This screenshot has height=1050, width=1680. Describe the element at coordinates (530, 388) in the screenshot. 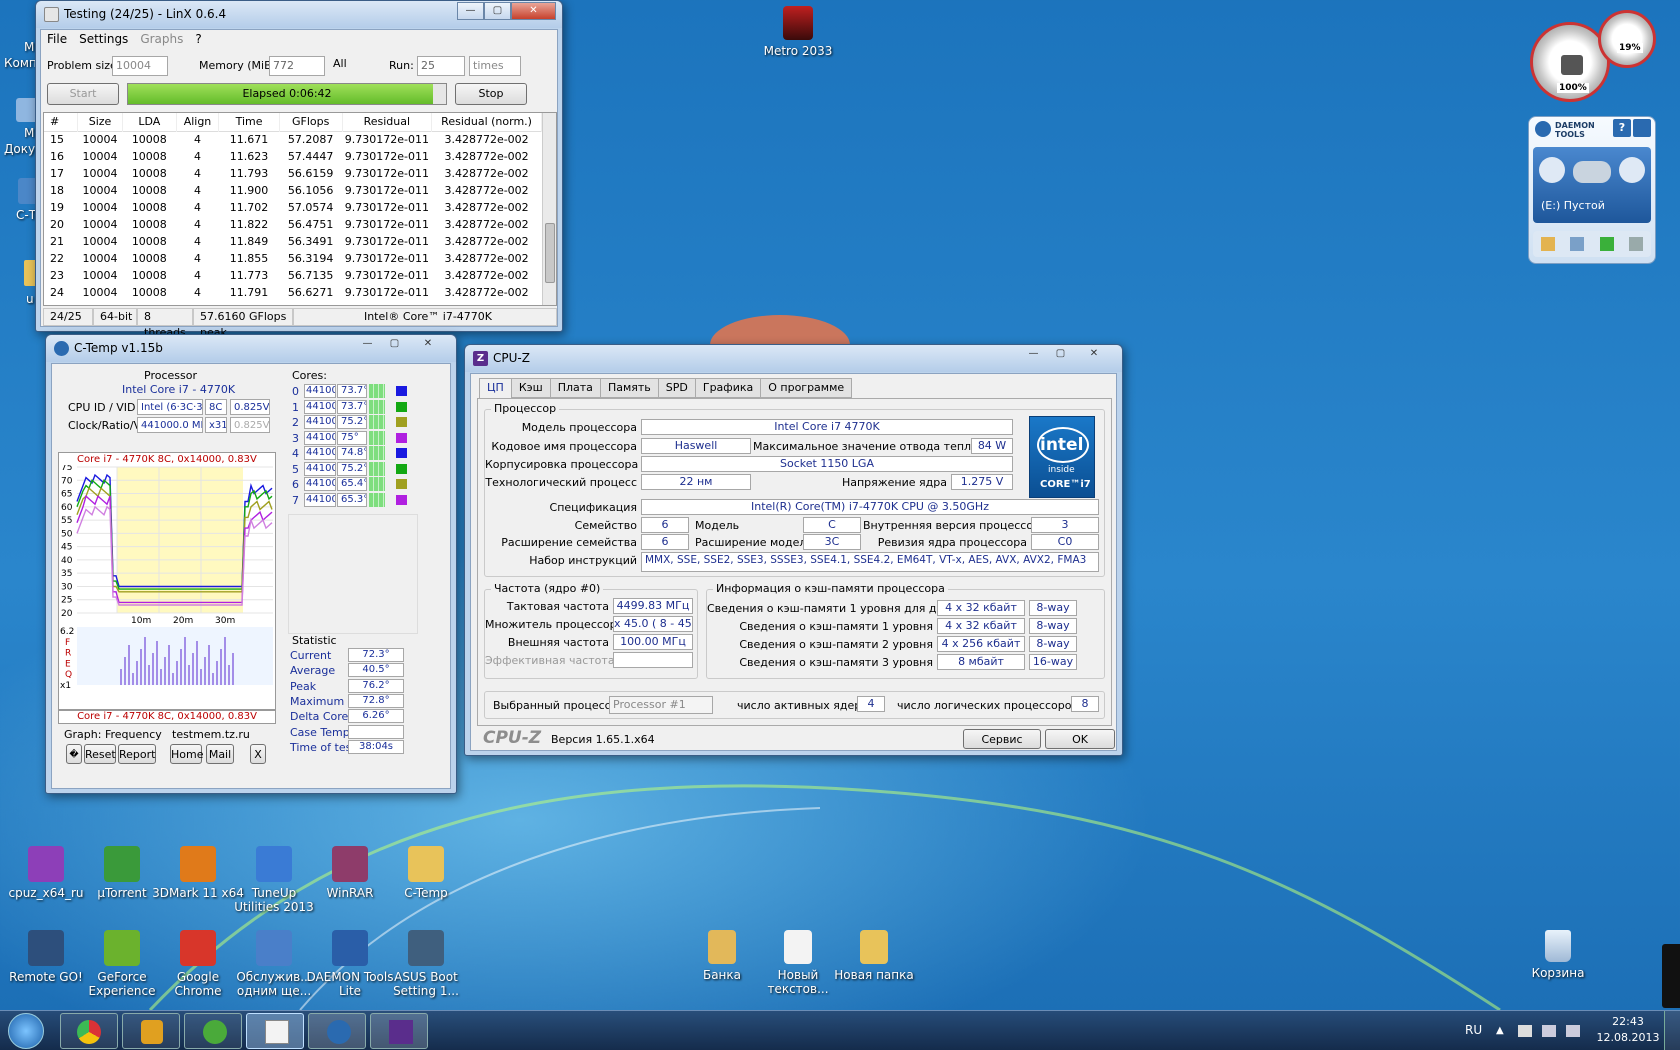

I see `cpuz-tab: Кэш` at that location.